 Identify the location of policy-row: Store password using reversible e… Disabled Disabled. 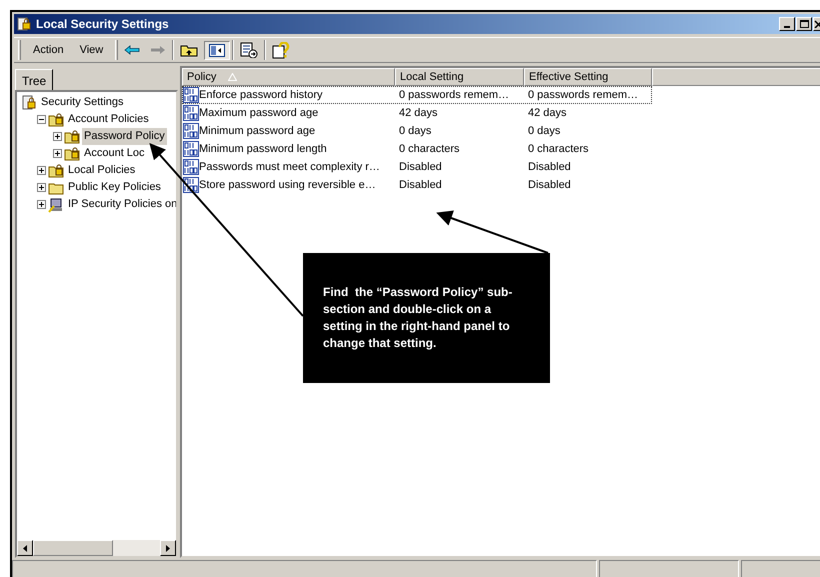
(417, 185).